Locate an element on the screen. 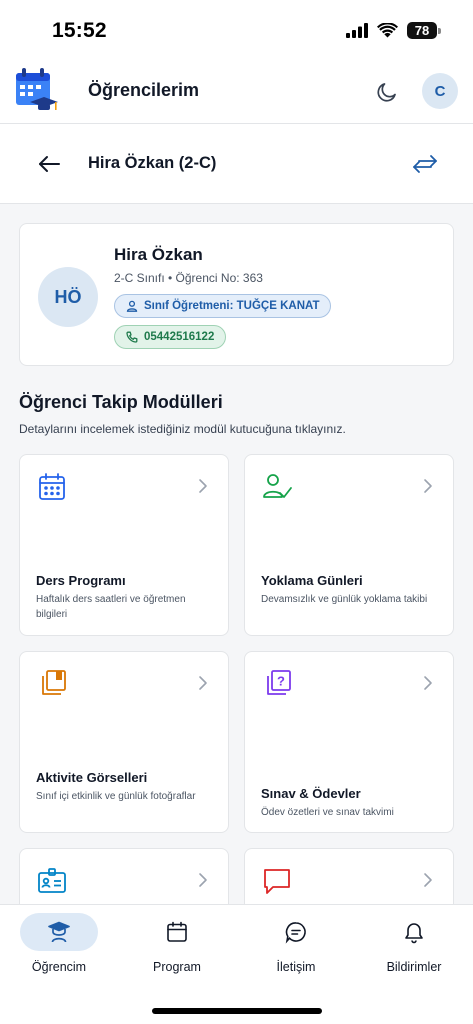 This screenshot has height=1024, width=473. moon-icon is located at coordinates (386, 92).